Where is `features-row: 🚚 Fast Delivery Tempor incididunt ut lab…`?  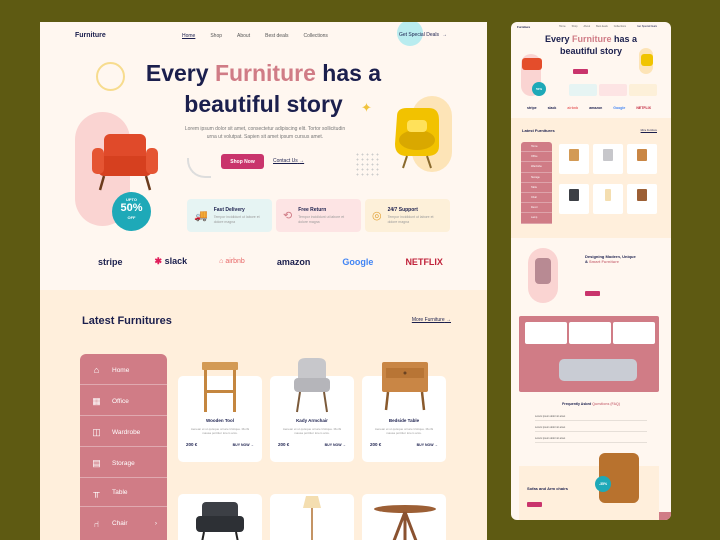
features-row: 🚚 Fast Delivery Tempor incididunt ut lab… is located at coordinates (318, 215).